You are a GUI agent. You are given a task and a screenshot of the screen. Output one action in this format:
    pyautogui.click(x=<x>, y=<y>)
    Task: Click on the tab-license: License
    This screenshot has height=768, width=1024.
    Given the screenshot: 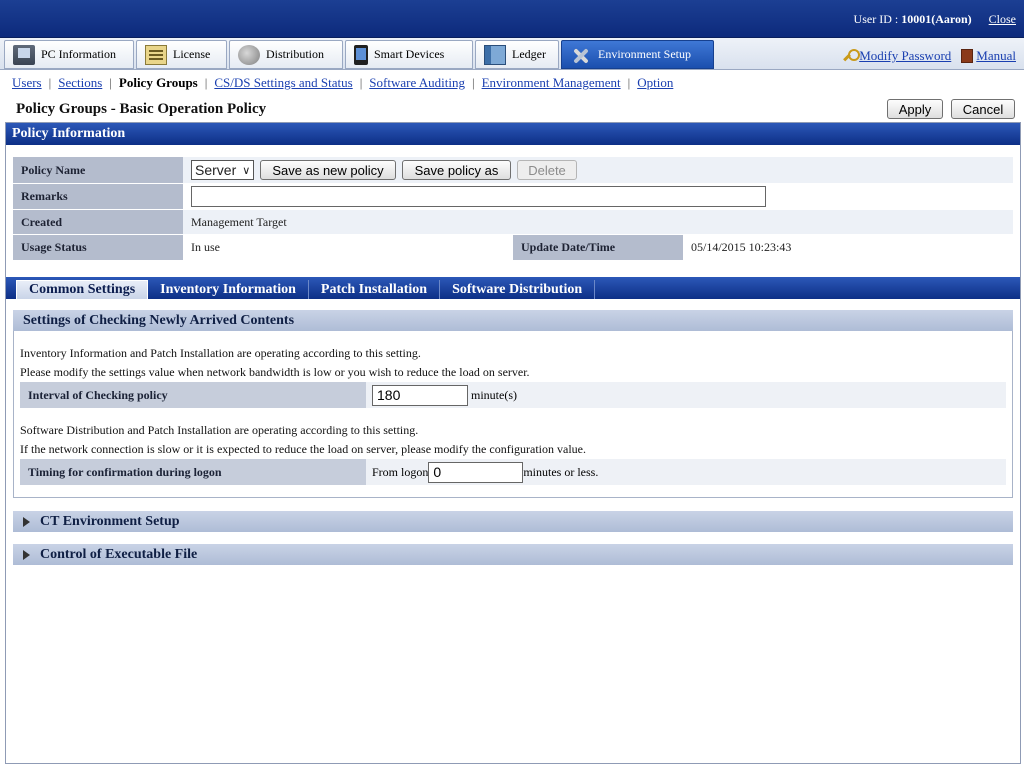 What is the action you would take?
    pyautogui.click(x=181, y=54)
    